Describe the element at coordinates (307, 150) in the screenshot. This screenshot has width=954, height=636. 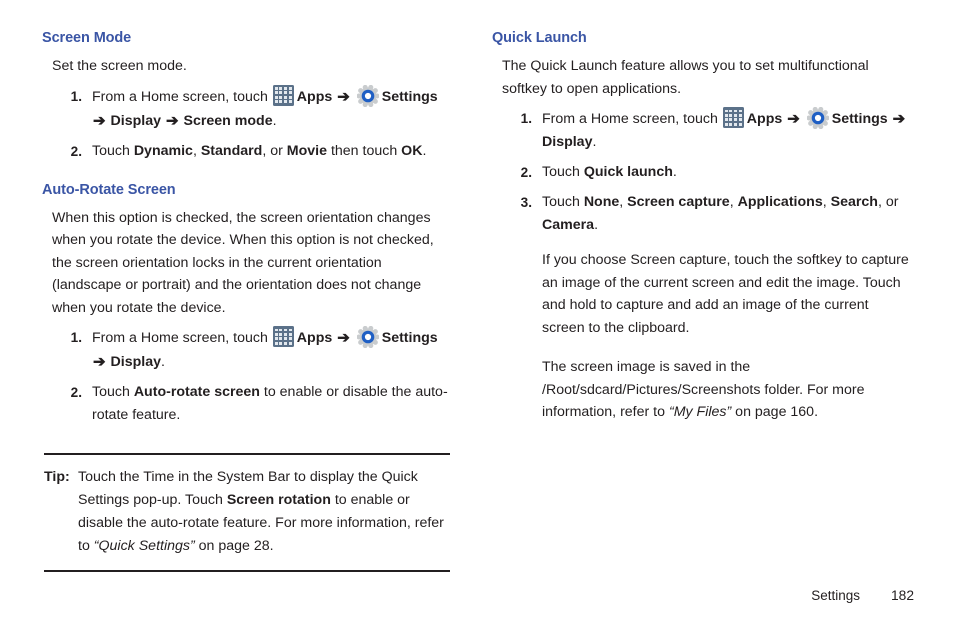
I see `bold-term: Movie` at that location.